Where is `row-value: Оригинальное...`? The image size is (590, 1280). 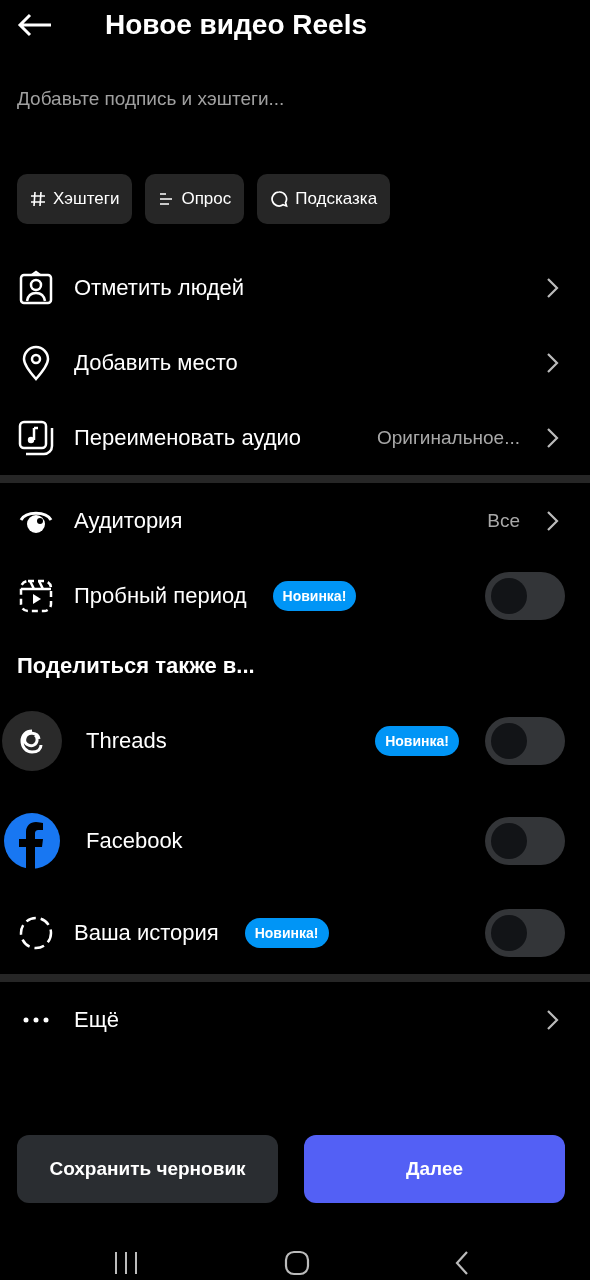 row-value: Оригинальное... is located at coordinates (448, 437).